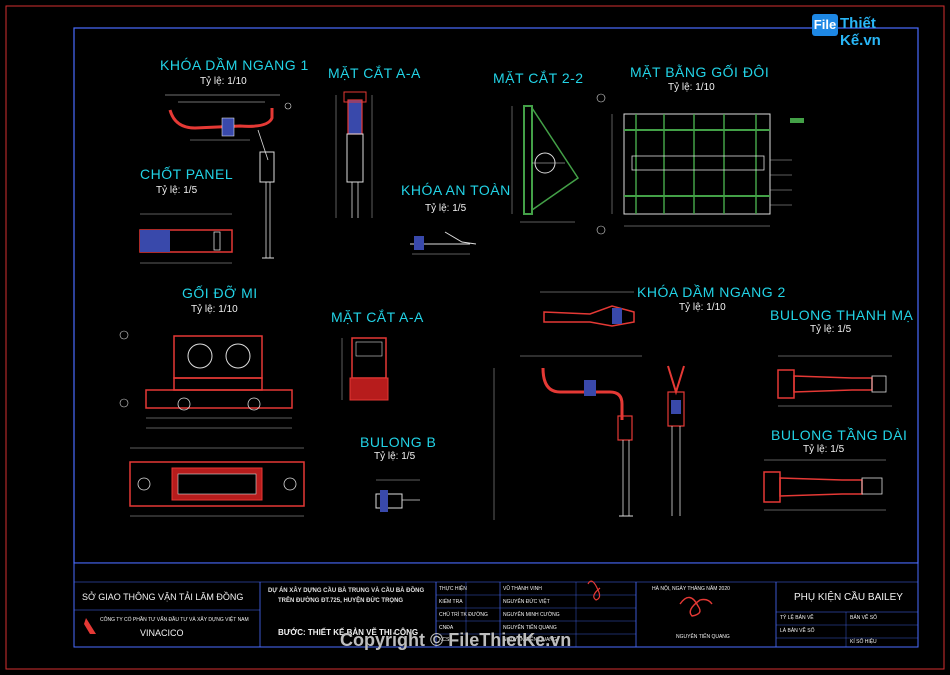 Image resolution: width=950 pixels, height=675 pixels. Describe the element at coordinates (702, 307) in the screenshot. I see `scale-khoa-dam-ngang-2: Tỷ lệ: 1/10` at that location.